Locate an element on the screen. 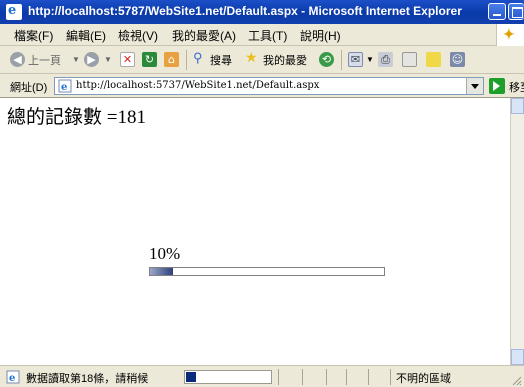  forward-arrow-icon: ▶ is located at coordinates (91, 59).